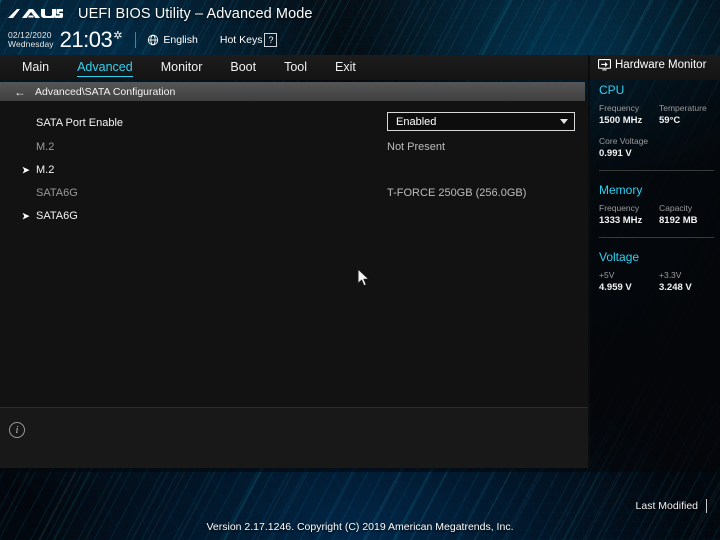 This screenshot has height=540, width=720. What do you see at coordinates (689, 214) in the screenshot?
I see `hw-metric: Capacity 8192 MB` at bounding box center [689, 214].